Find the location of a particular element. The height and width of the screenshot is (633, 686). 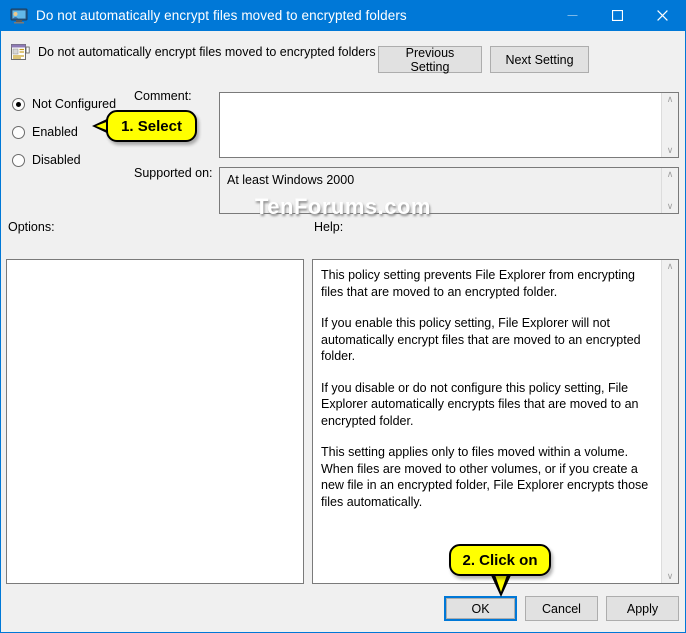

comment-label: Comment: is located at coordinates (163, 96).